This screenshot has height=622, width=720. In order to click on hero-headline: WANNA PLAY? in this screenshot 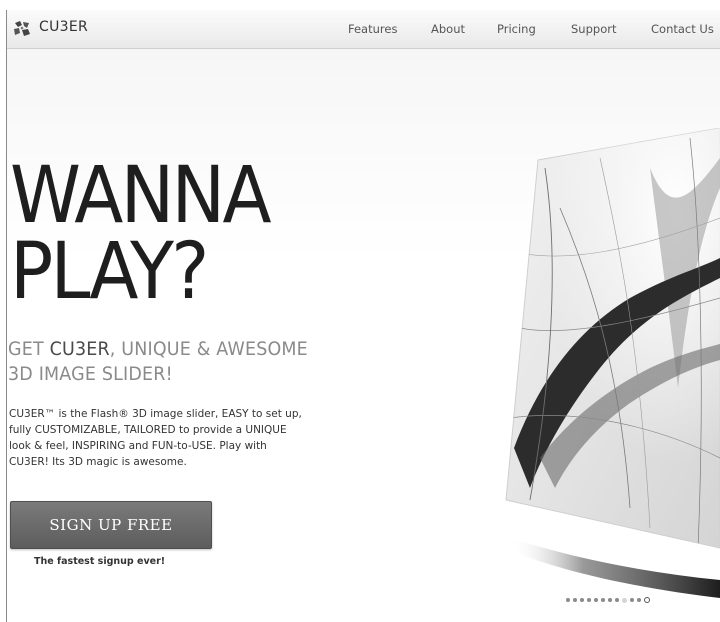, I will do `click(141, 234)`.